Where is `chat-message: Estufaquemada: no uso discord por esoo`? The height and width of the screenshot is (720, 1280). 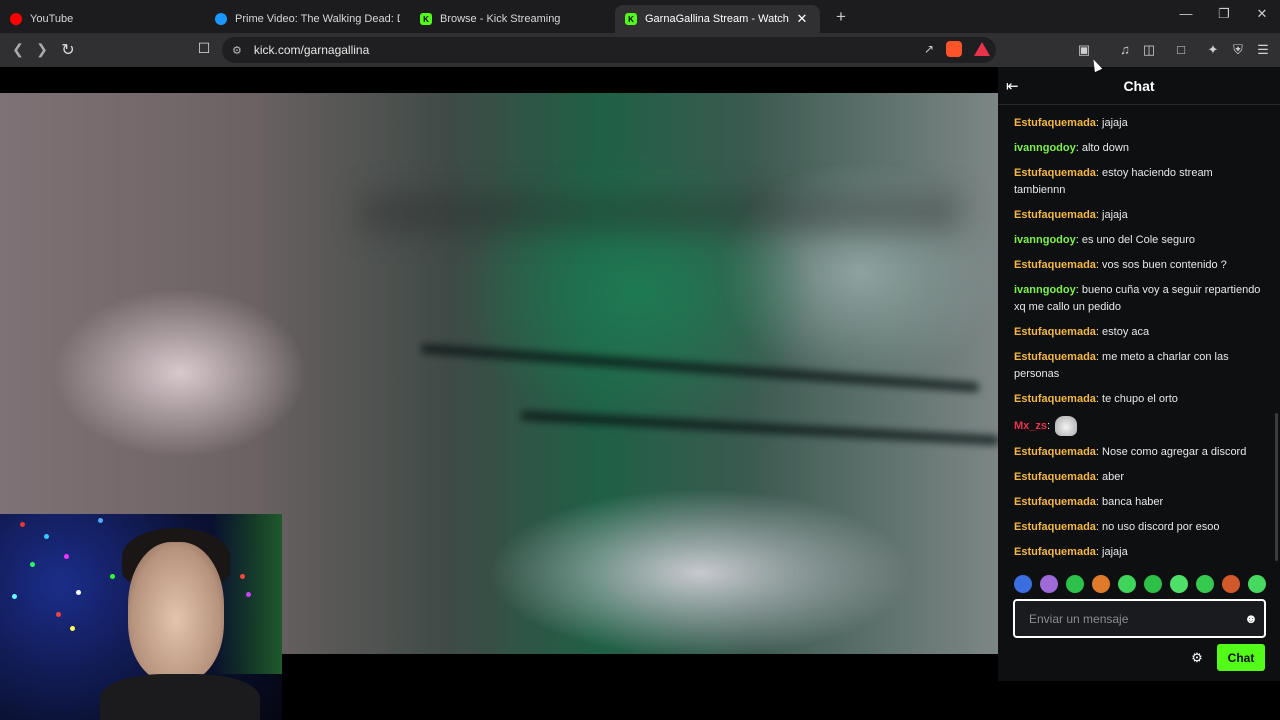
chat-message: Estufaquemada: no uso discord por esoo is located at coordinates (1140, 527).